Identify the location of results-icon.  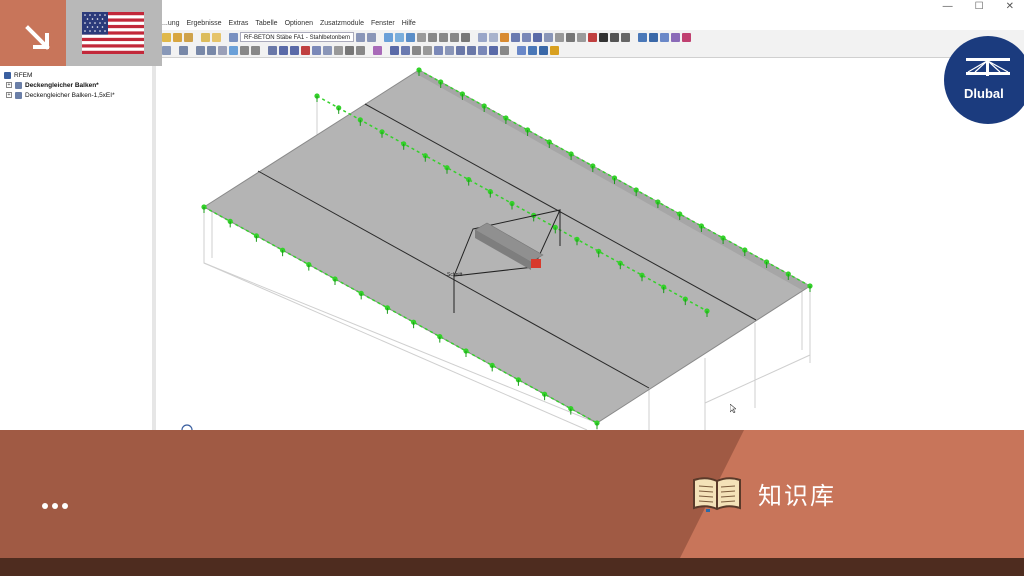
(205, 37).